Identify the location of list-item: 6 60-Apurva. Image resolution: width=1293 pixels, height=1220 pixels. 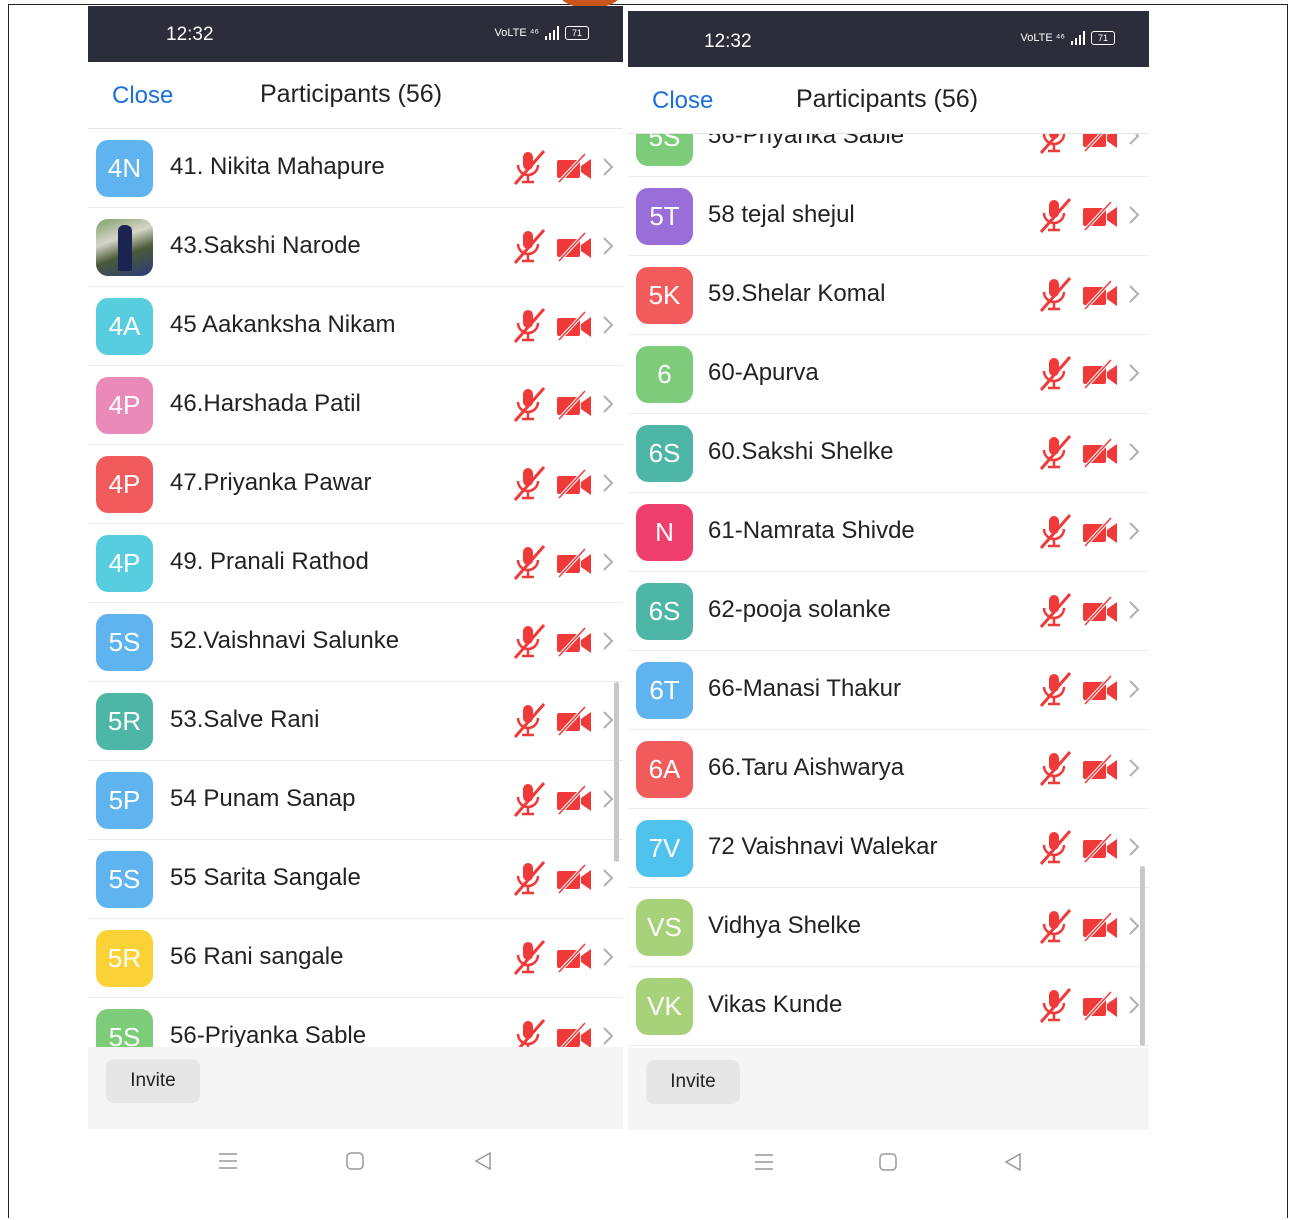
(888, 374).